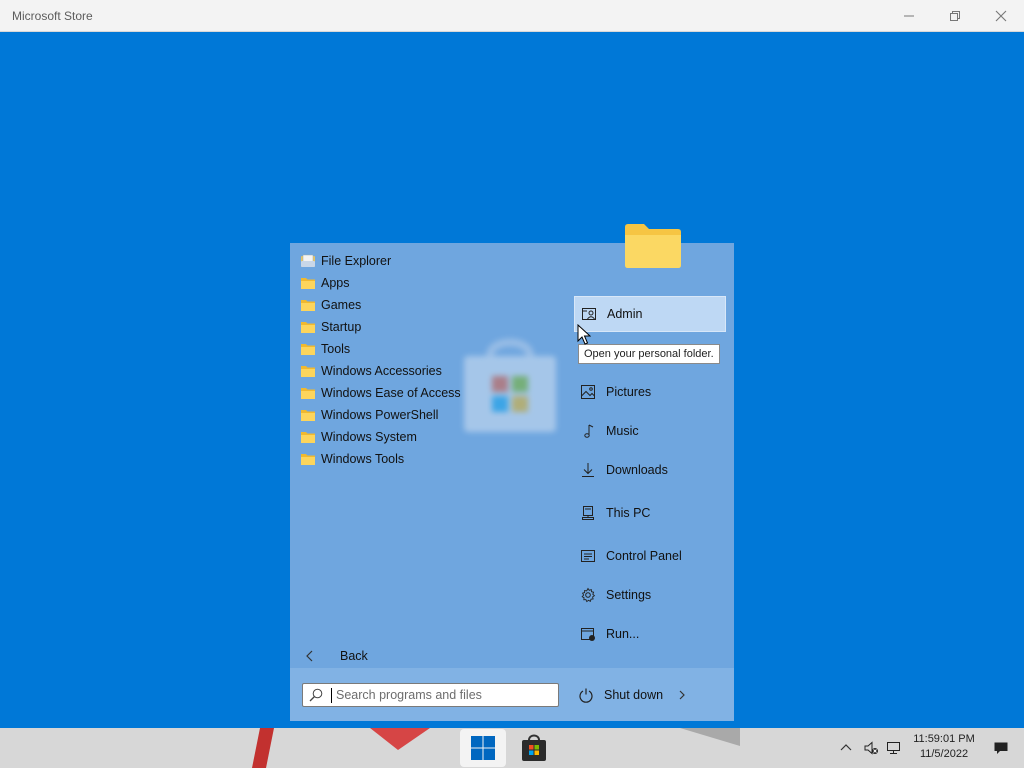 The image size is (1024, 768). What do you see at coordinates (354, 656) in the screenshot?
I see `back-label: Back` at bounding box center [354, 656].